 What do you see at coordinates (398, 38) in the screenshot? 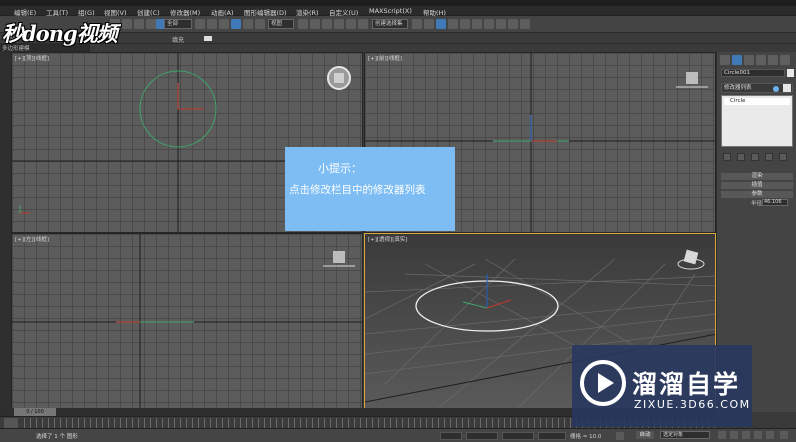
I see `ribbon: 建模 填充` at bounding box center [398, 38].